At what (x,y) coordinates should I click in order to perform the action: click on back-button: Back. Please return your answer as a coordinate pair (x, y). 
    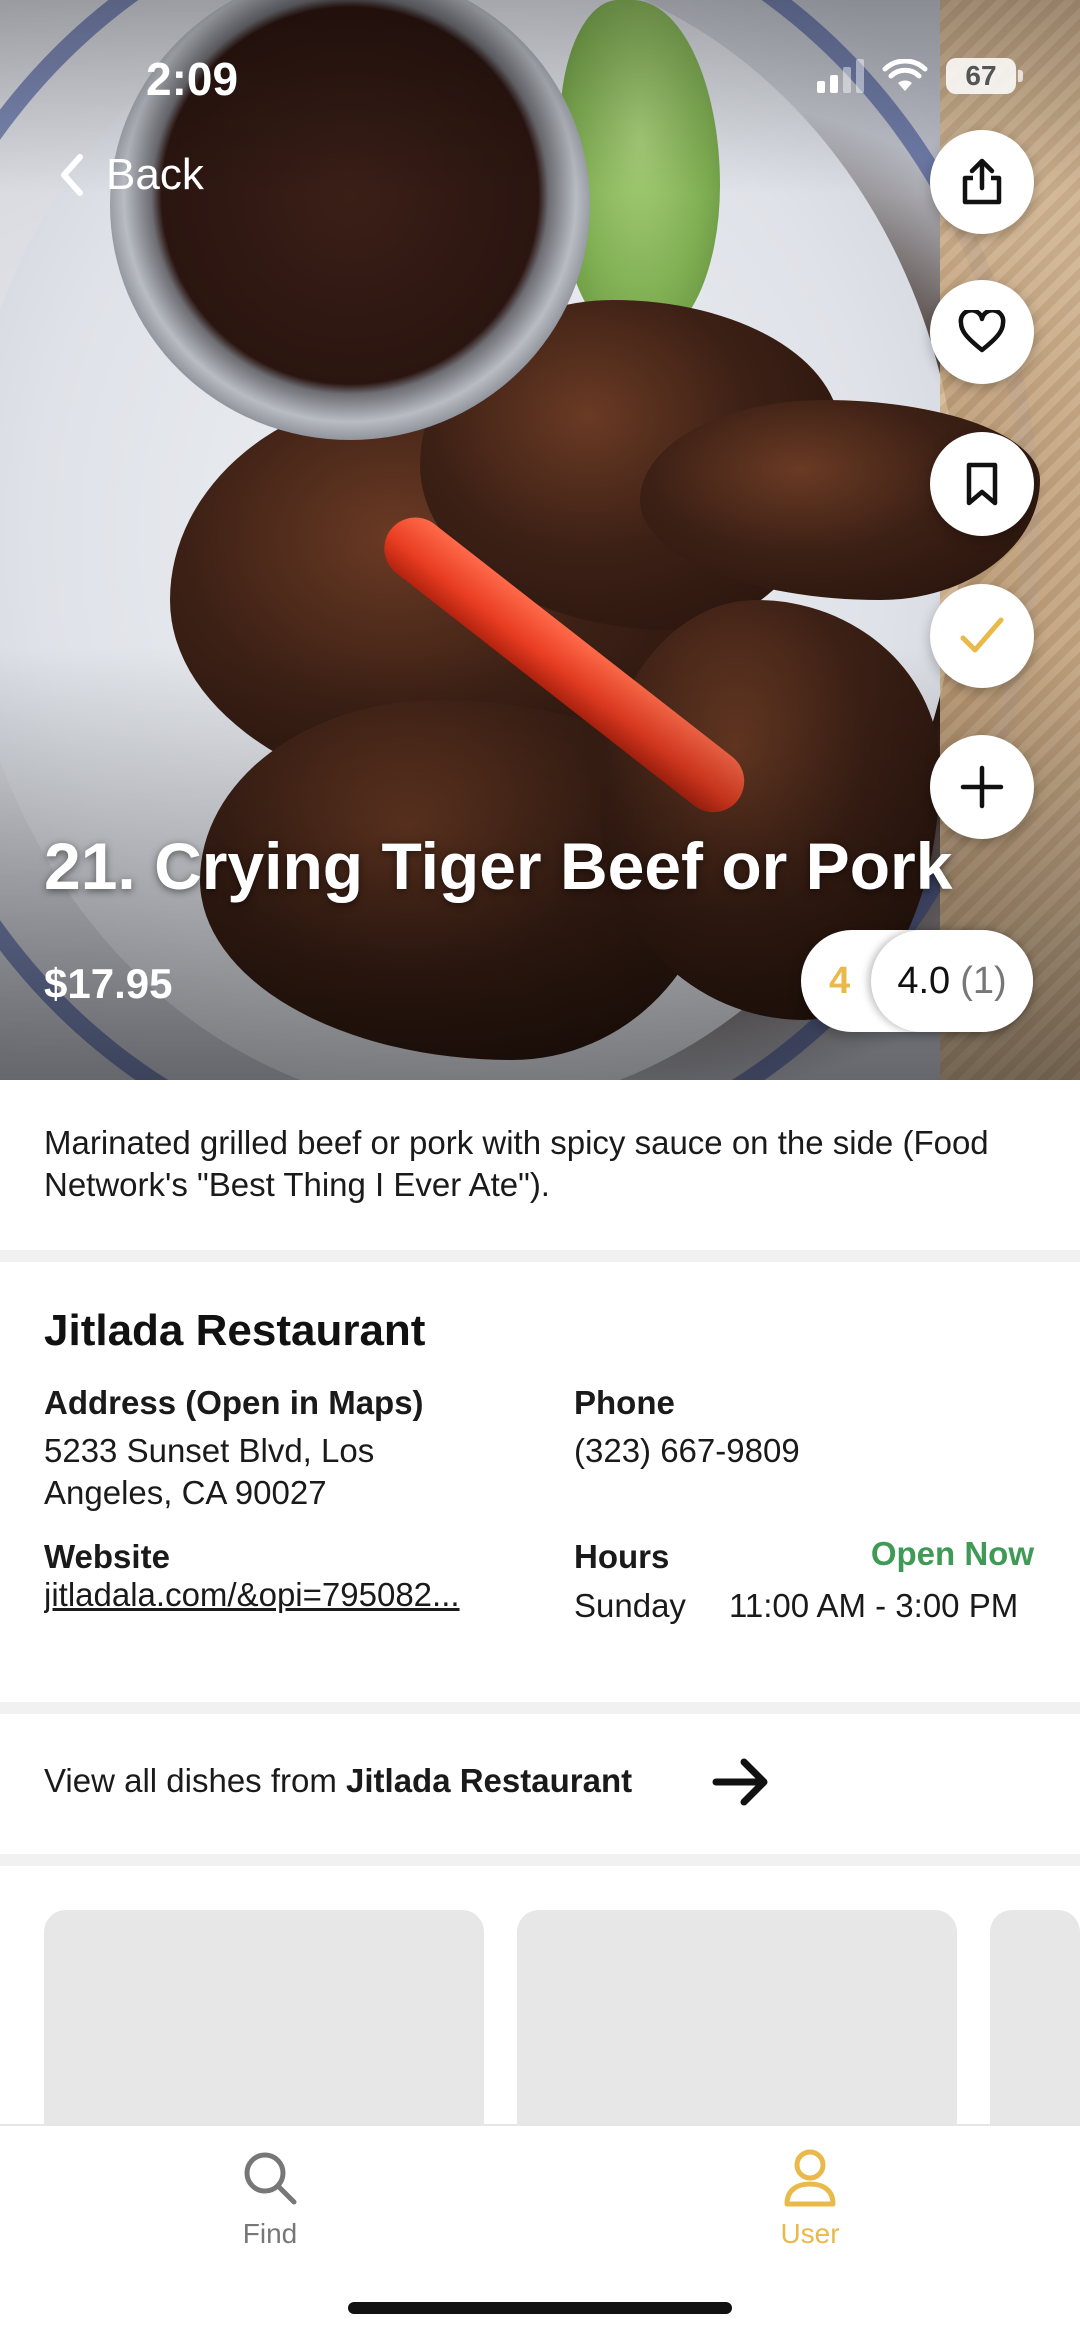
    Looking at the image, I should click on (132, 175).